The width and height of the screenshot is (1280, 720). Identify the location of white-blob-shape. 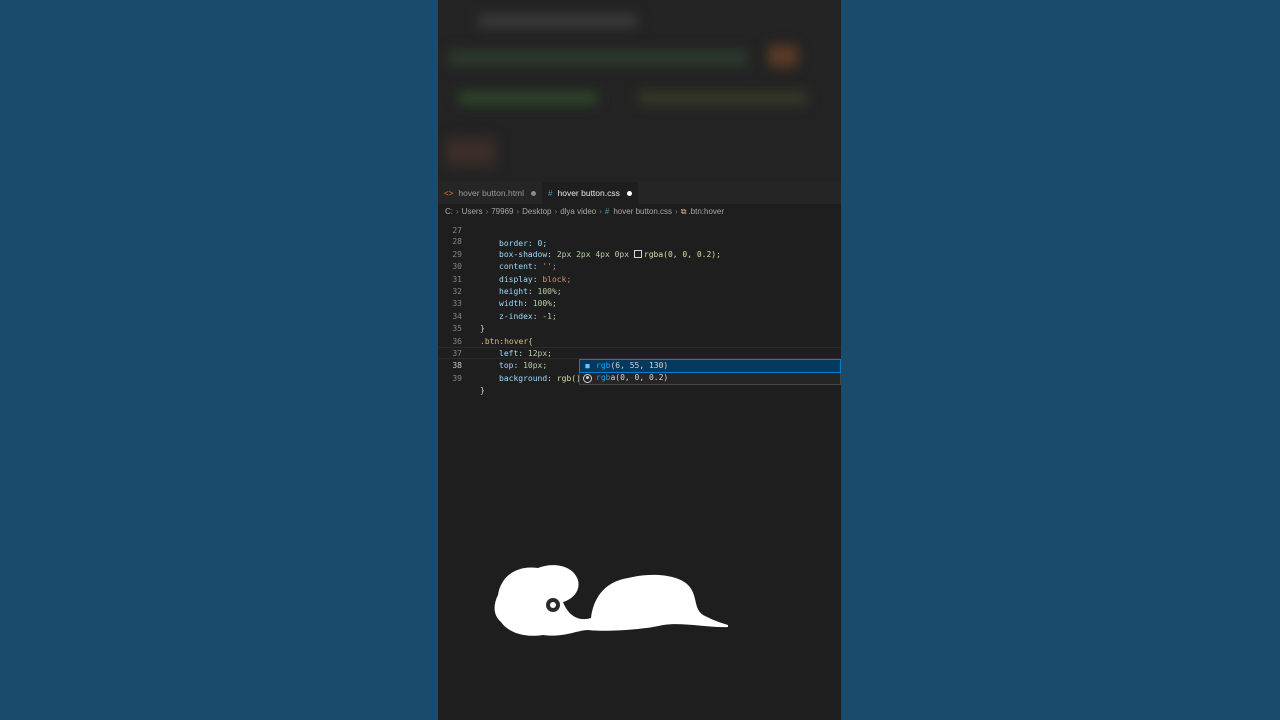
(611, 600).